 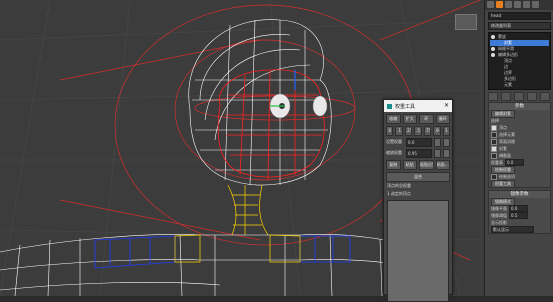 What do you see at coordinates (237, 248) in the screenshot?
I see `shoulder-weight-yellow` at bounding box center [237, 248].